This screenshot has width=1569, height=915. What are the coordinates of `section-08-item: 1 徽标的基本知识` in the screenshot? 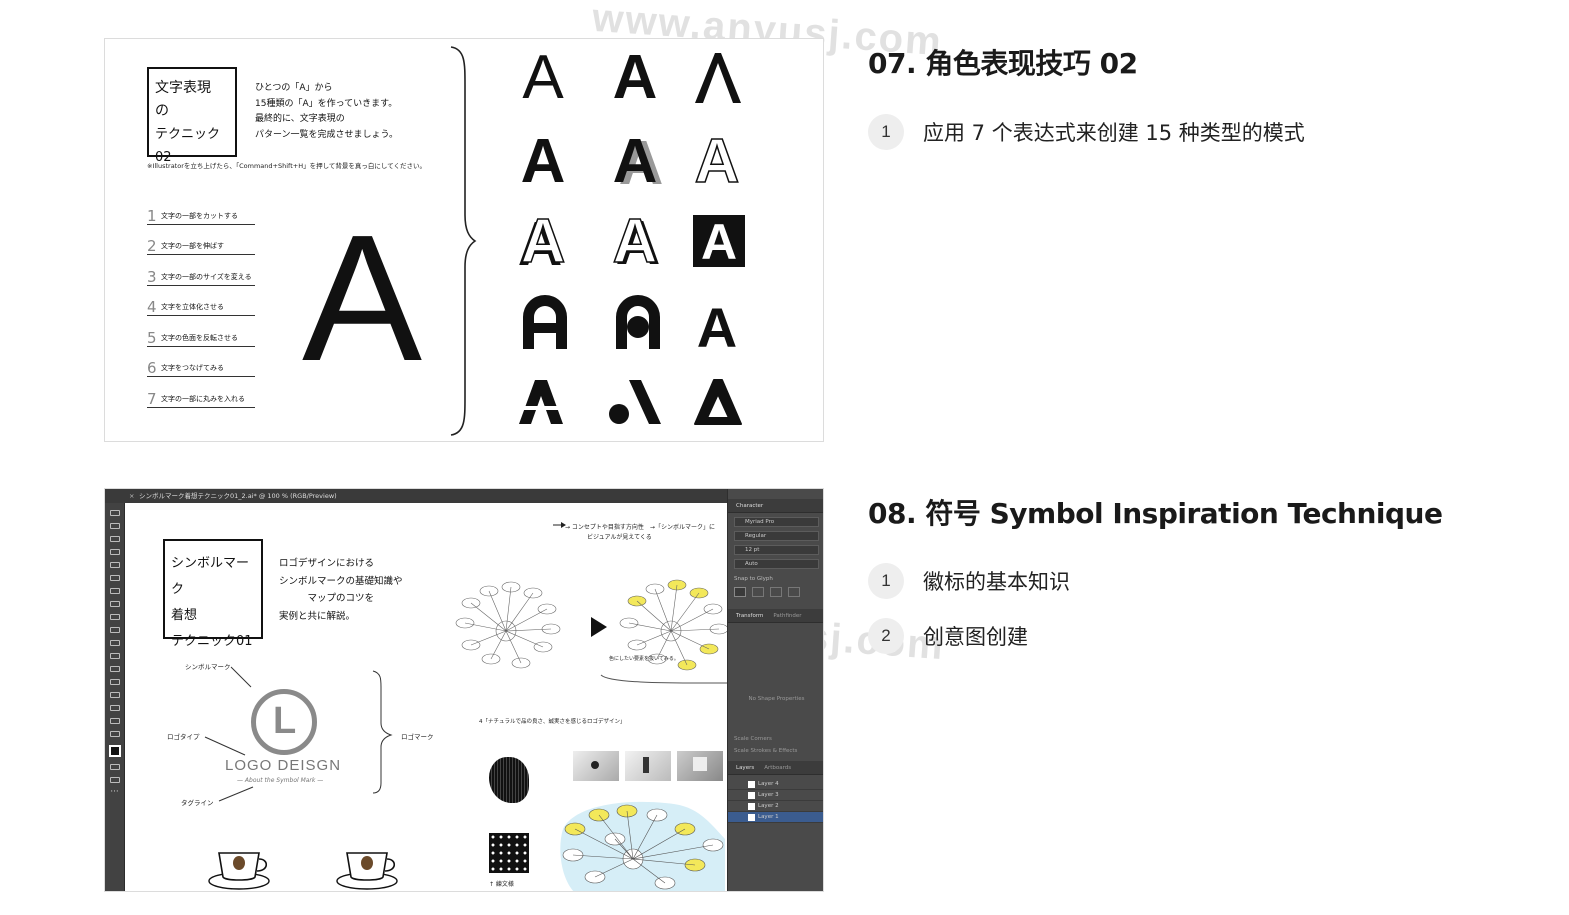 It's located at (969, 581).